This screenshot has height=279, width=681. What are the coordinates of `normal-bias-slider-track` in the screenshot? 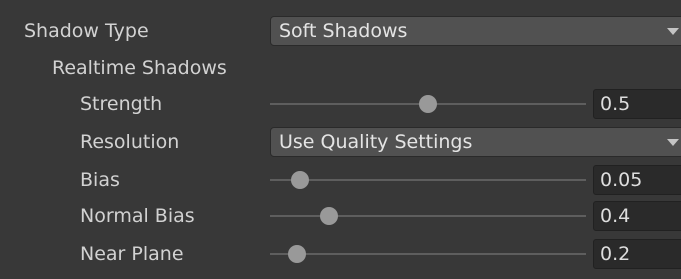 It's located at (428, 216).